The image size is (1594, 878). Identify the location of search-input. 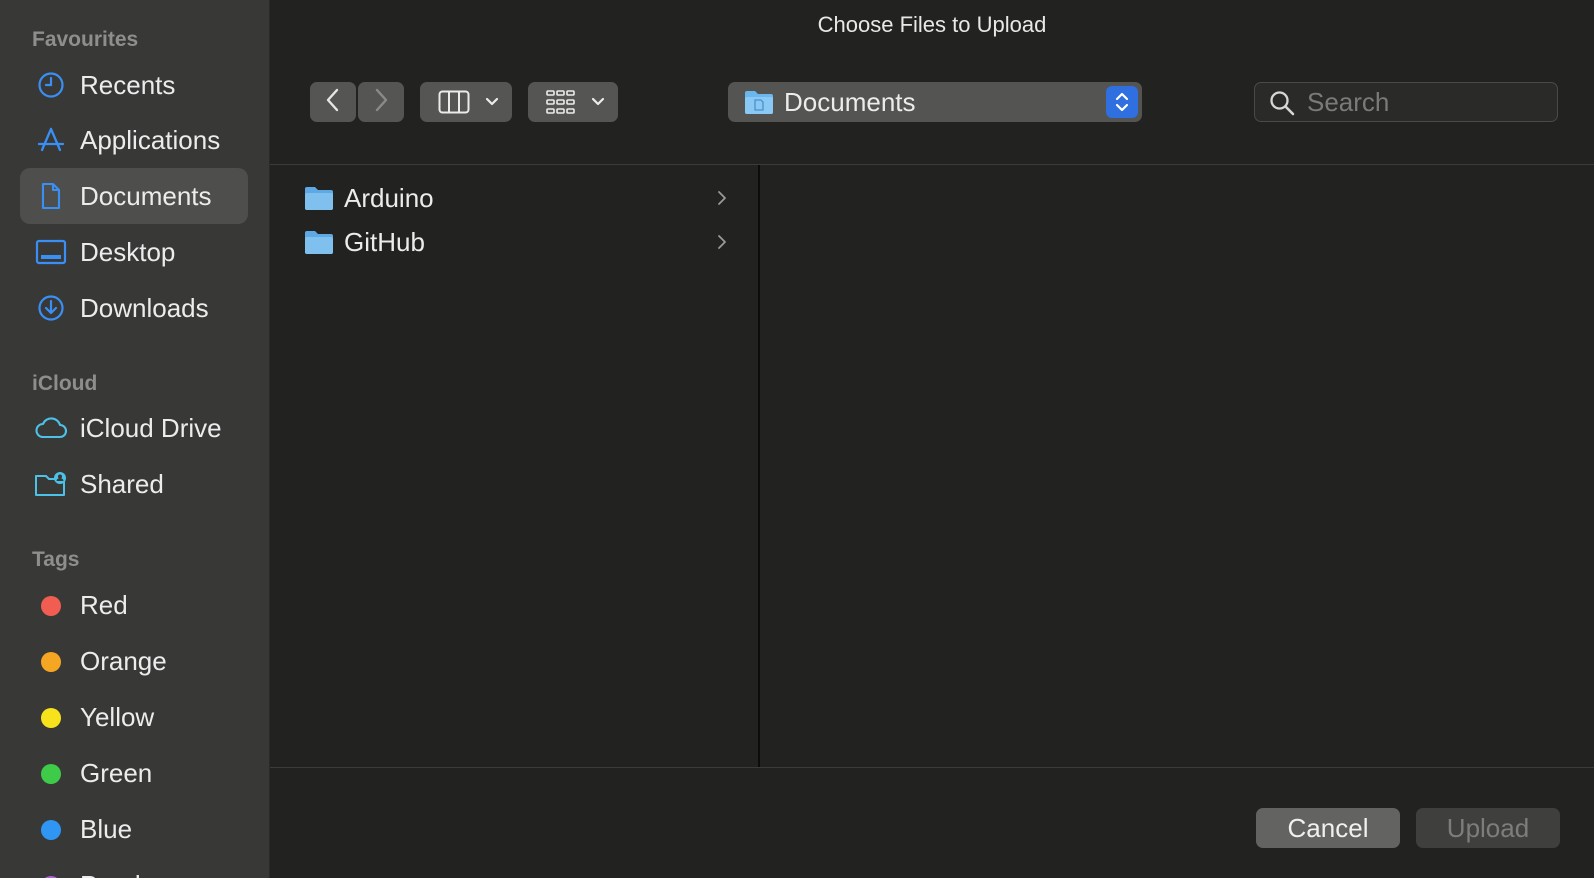
(1427, 102).